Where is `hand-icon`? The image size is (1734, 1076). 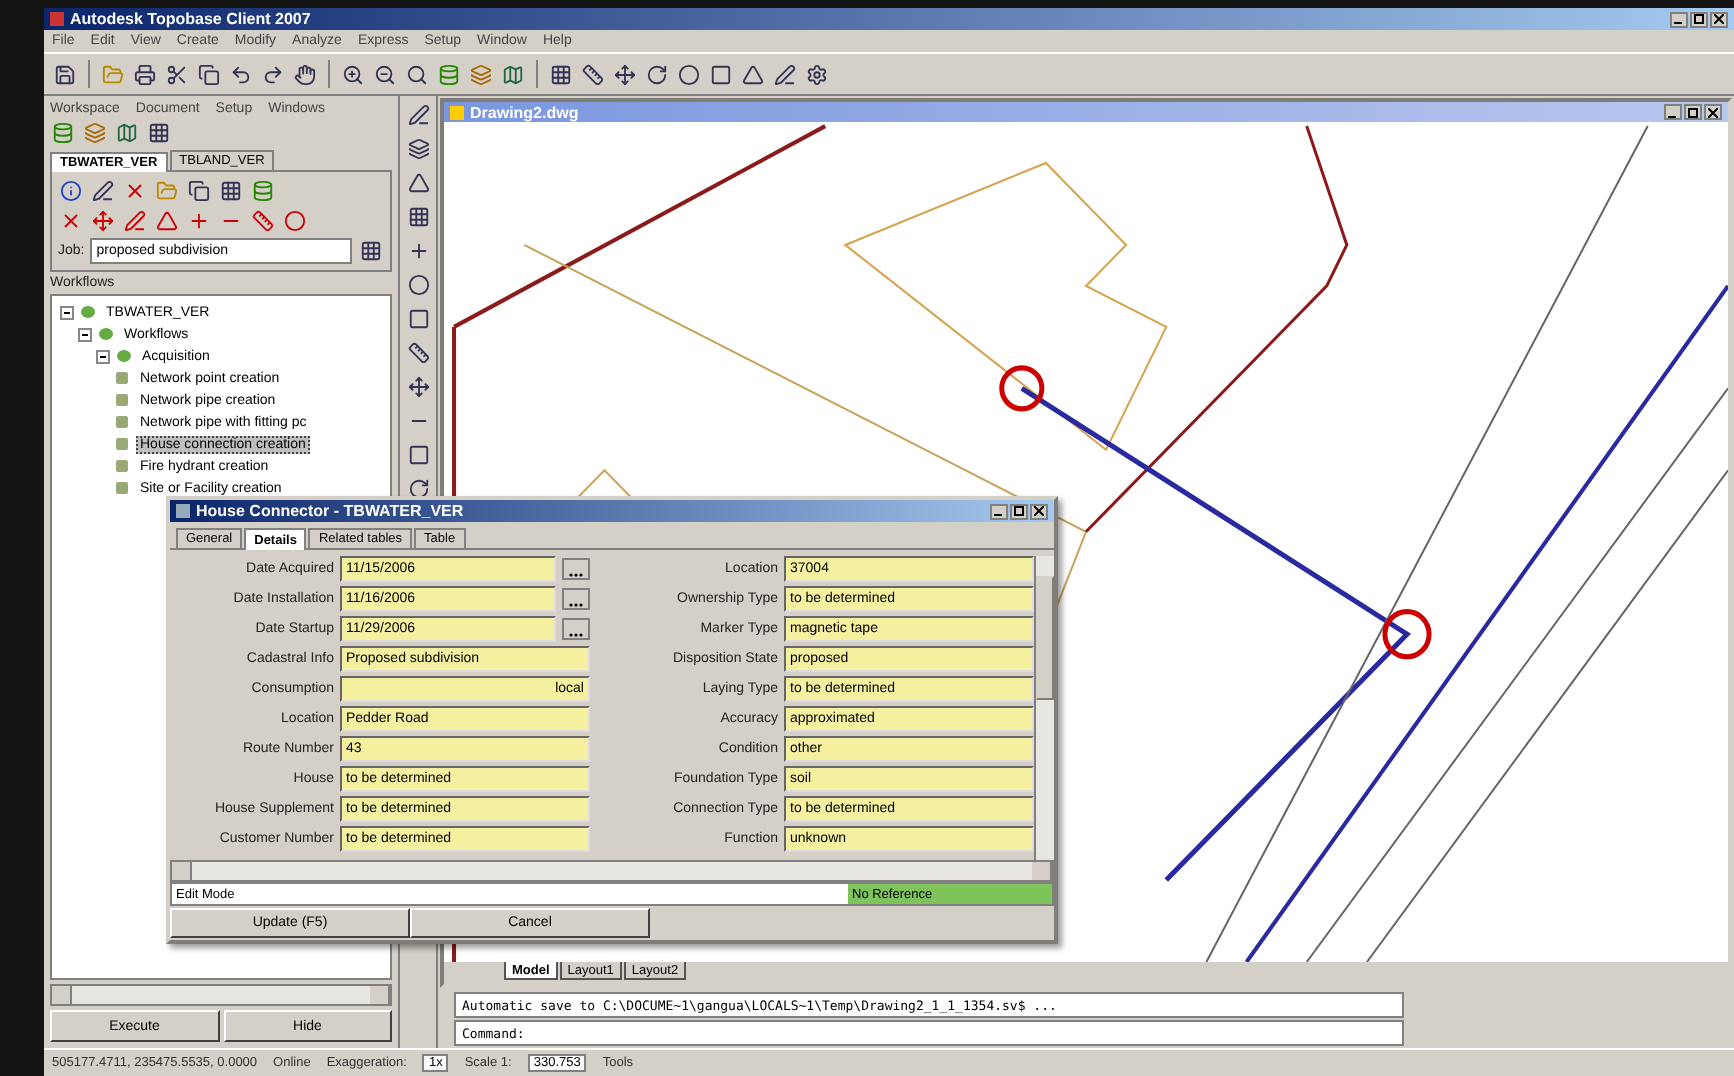 hand-icon is located at coordinates (305, 74).